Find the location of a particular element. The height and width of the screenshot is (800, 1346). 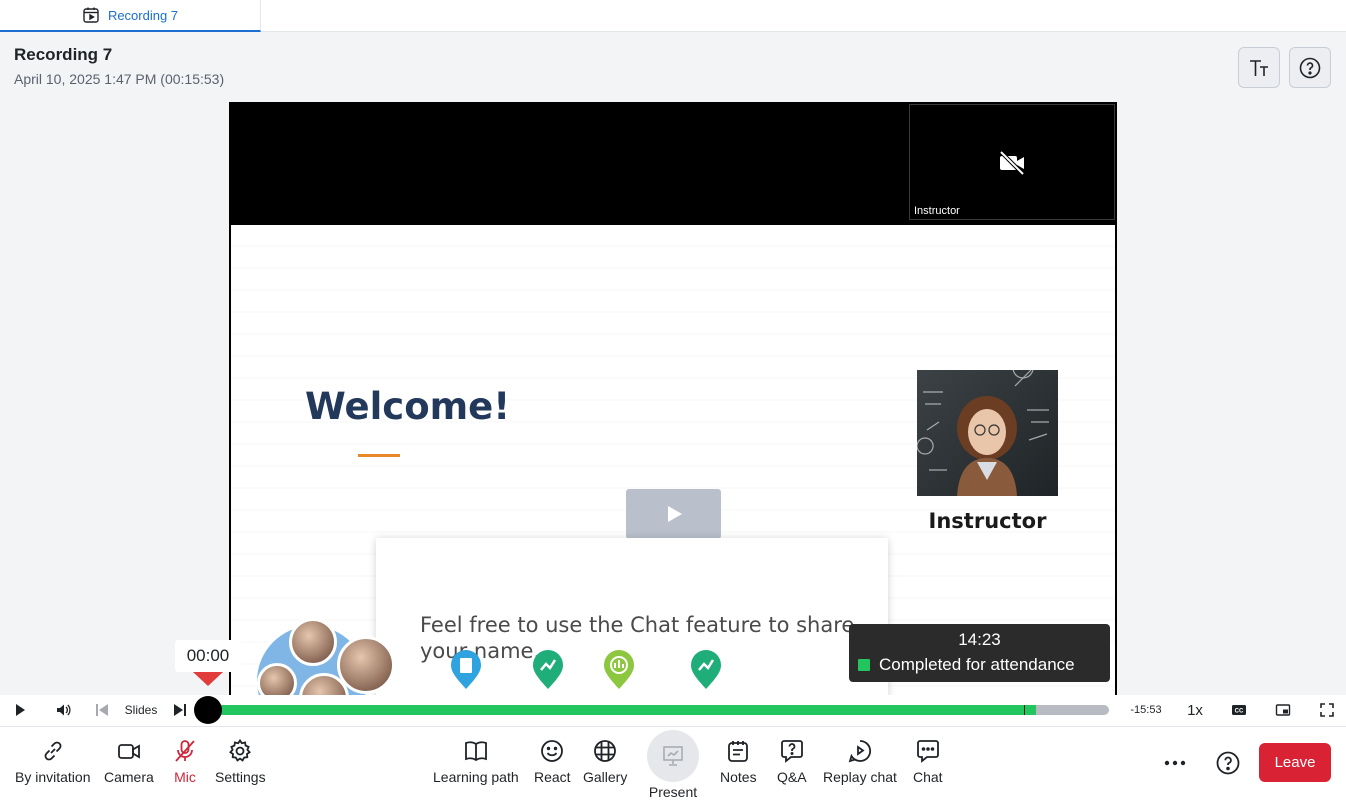

next-slide-button is located at coordinates (180, 710).